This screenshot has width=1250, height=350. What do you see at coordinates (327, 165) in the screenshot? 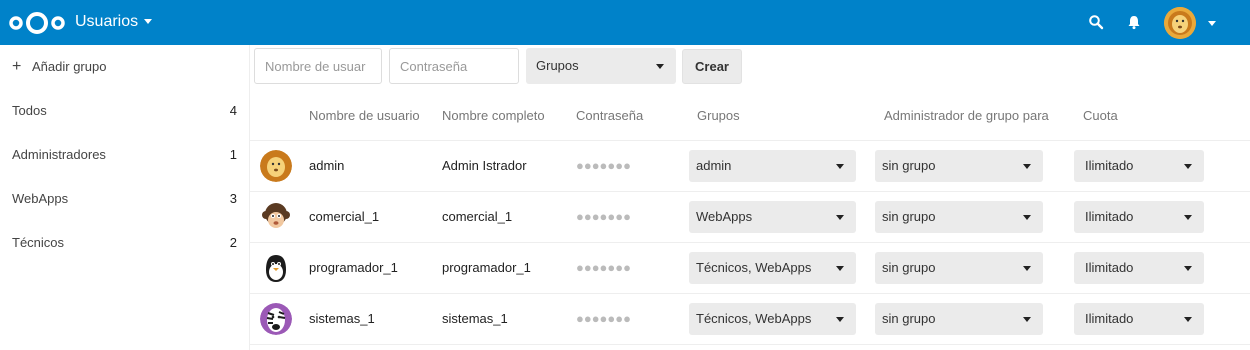
I see `username-cell: admin` at bounding box center [327, 165].